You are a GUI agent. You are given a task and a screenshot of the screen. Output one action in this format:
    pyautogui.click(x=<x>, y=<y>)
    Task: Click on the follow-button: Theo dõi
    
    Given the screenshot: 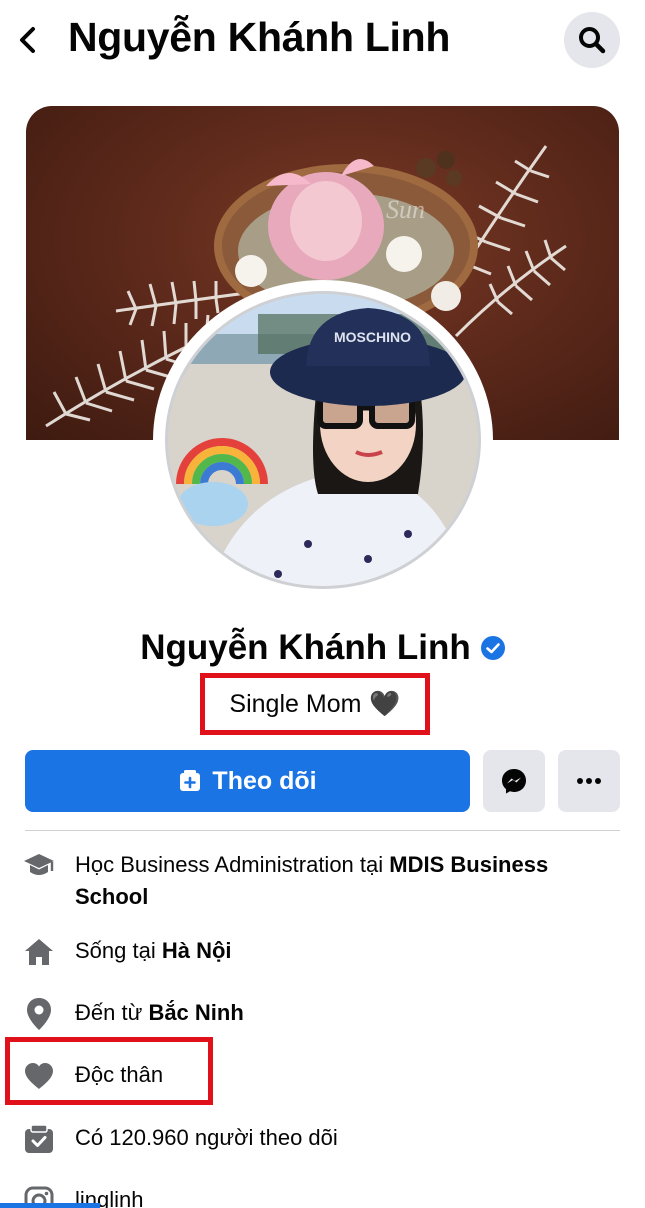 What is the action you would take?
    pyautogui.click(x=247, y=781)
    